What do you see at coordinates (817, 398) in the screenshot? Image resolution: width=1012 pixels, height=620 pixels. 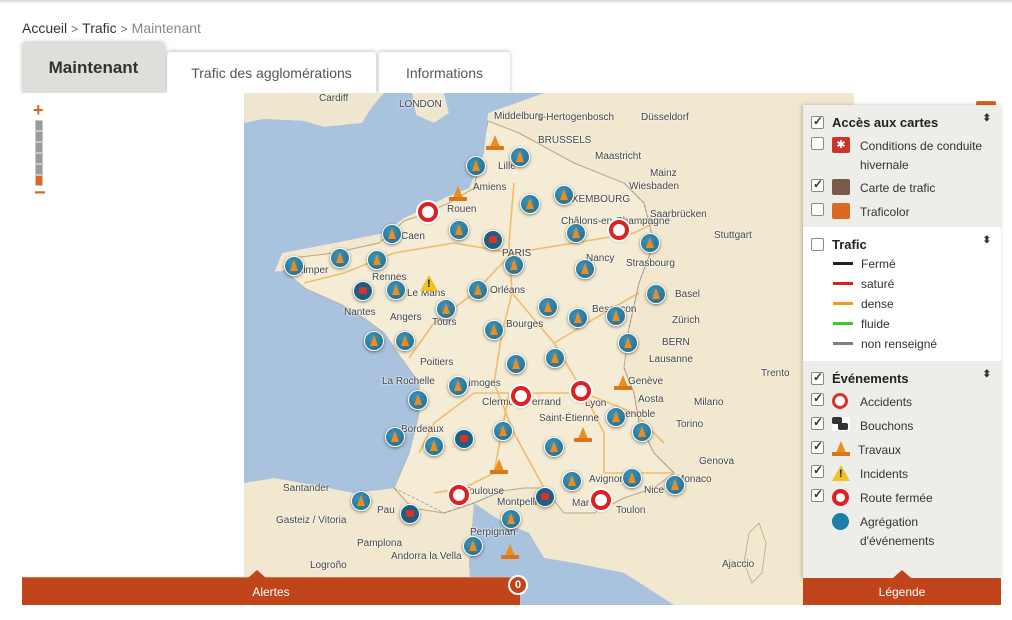 I see `accidents-checkbox` at bounding box center [817, 398].